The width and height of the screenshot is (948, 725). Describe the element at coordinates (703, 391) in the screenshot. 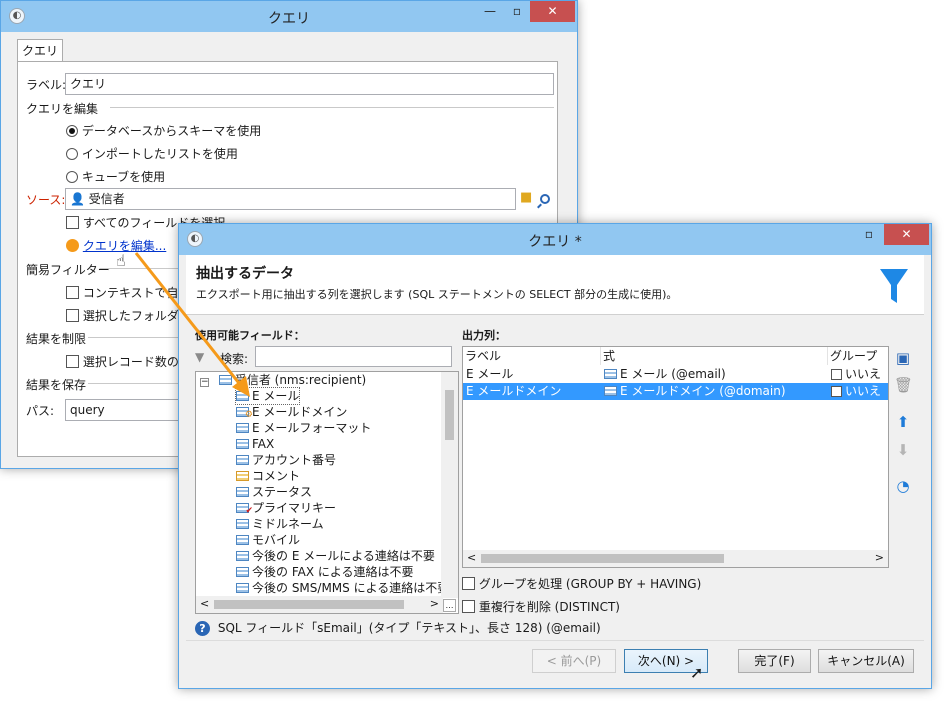

I see `expression-text: E メールドメイン (@domain)` at that location.